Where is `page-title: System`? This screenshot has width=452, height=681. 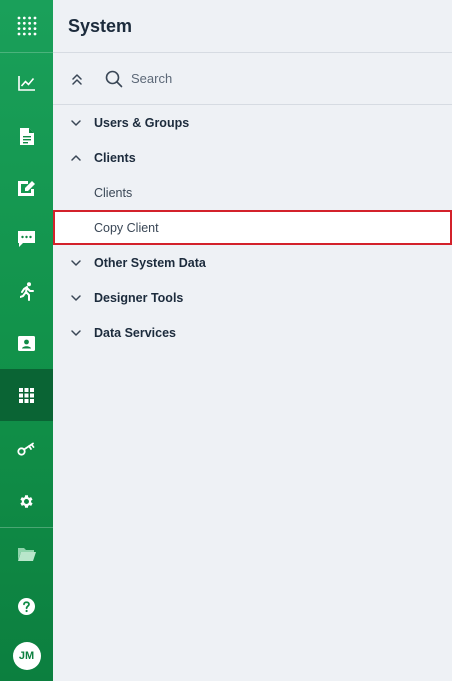 page-title: System is located at coordinates (100, 25).